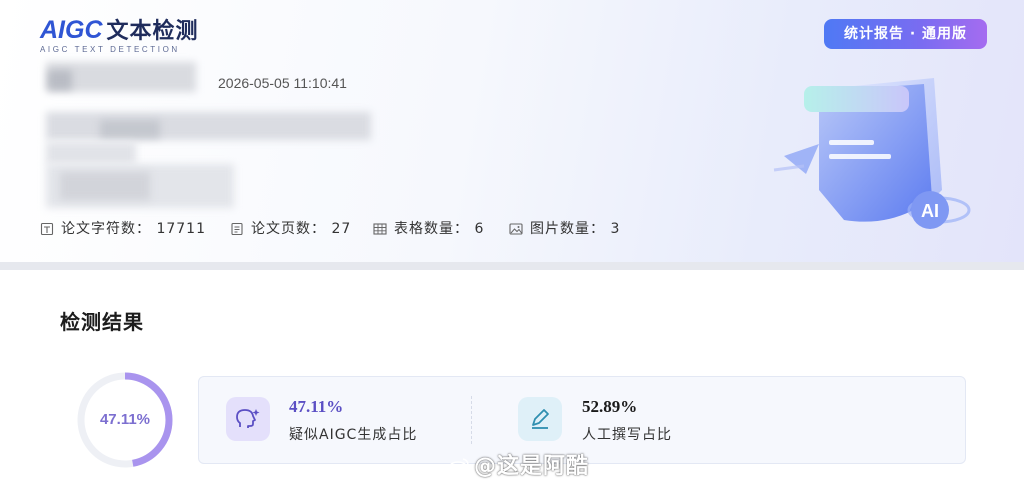 This screenshot has width=1024, height=489. Describe the element at coordinates (47, 229) in the screenshot. I see `document-char-icon` at that location.